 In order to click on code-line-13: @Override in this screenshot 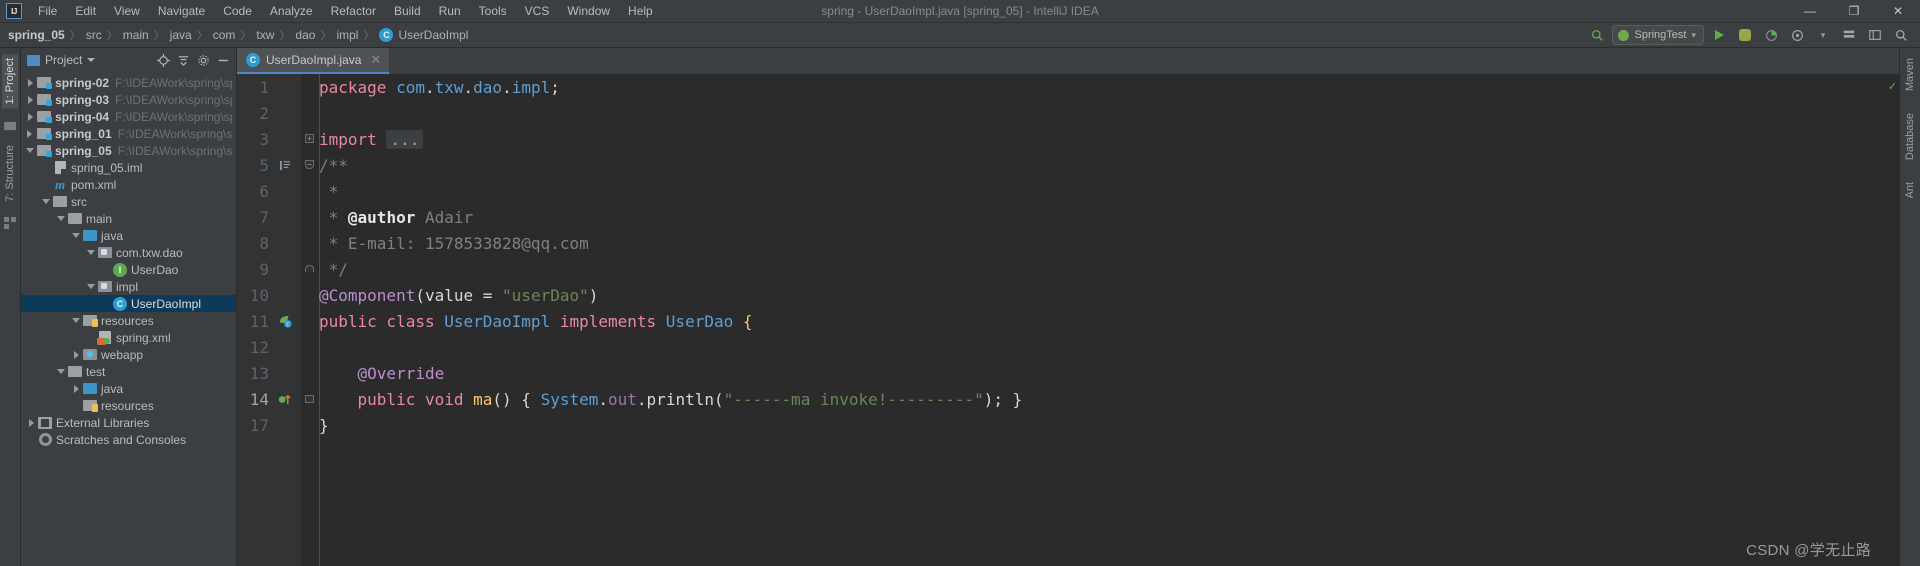, I will do `click(1094, 373)`.